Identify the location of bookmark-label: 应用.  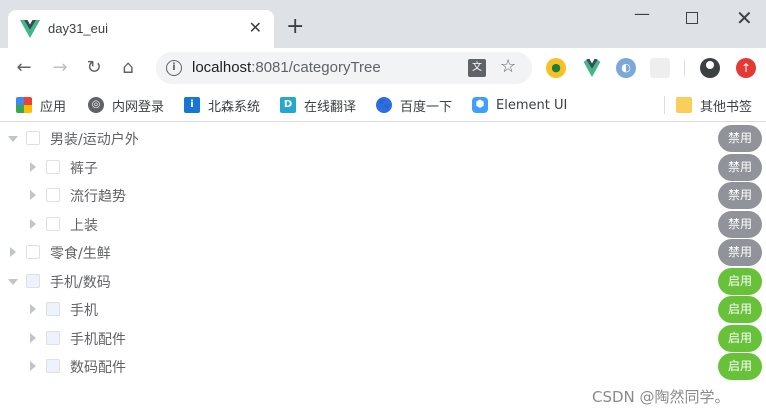
(53, 107).